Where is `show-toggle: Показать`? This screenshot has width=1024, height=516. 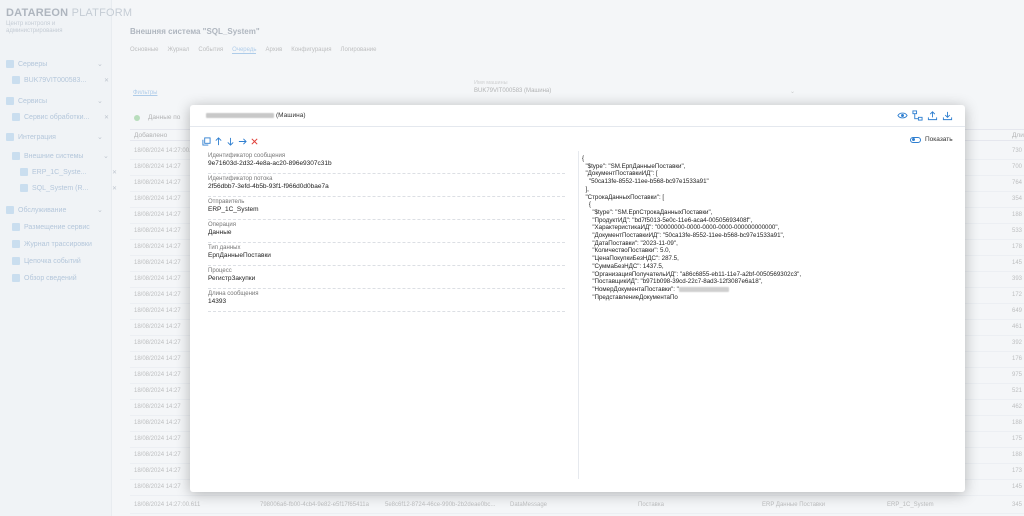
show-toggle: Показать is located at coordinates (931, 139).